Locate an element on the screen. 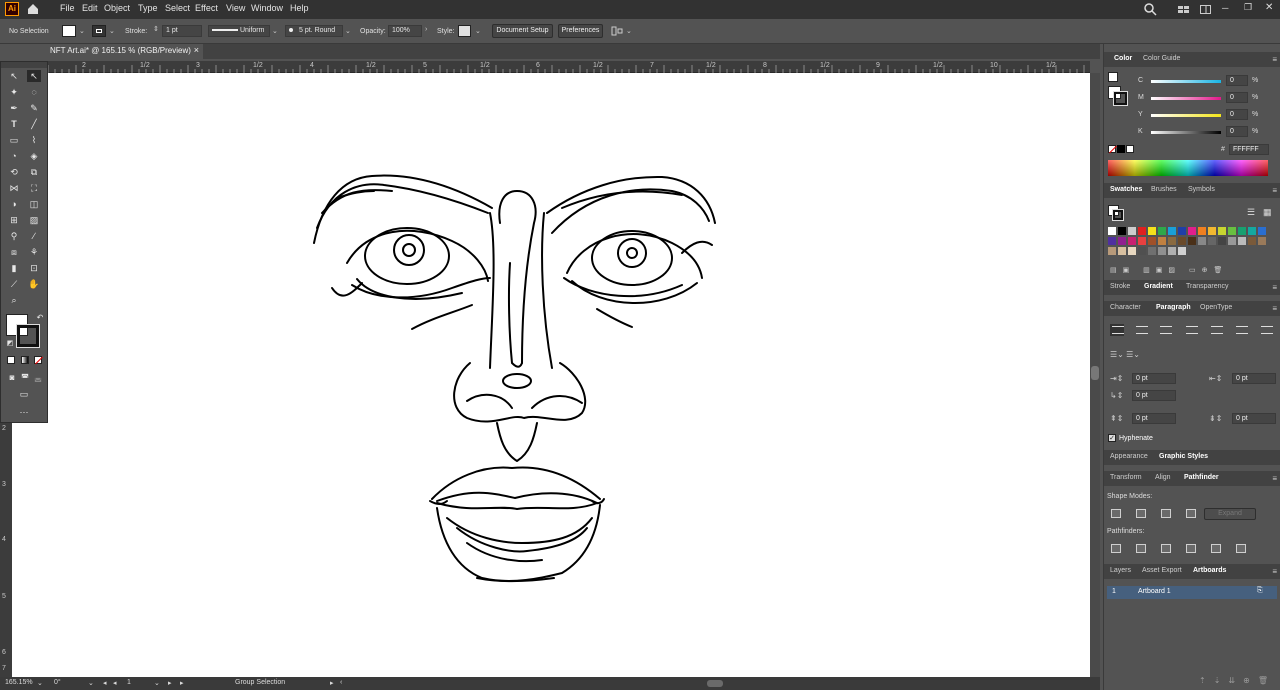 The height and width of the screenshot is (690, 1280). last-artboard-icon: ▸ is located at coordinates (182, 683).